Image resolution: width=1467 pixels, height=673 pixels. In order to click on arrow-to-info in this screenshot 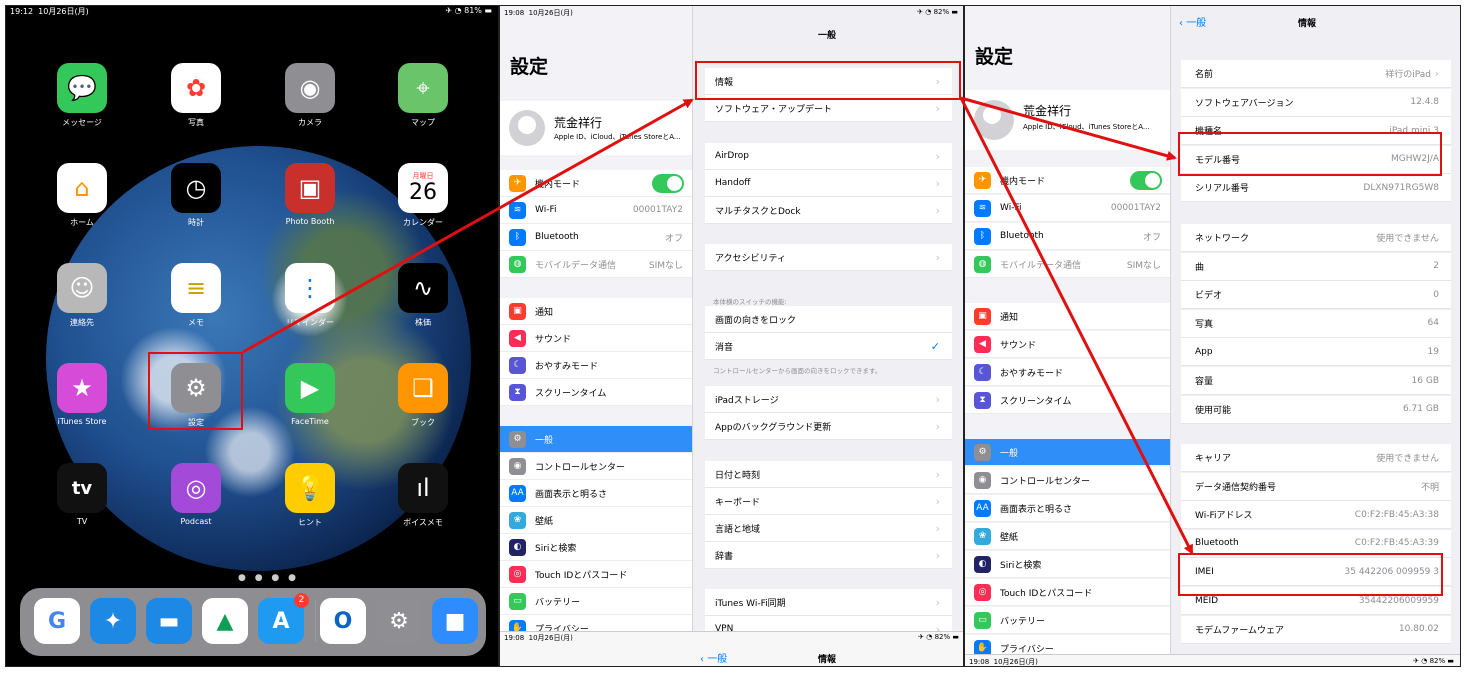, I will do `click(468, 226)`.